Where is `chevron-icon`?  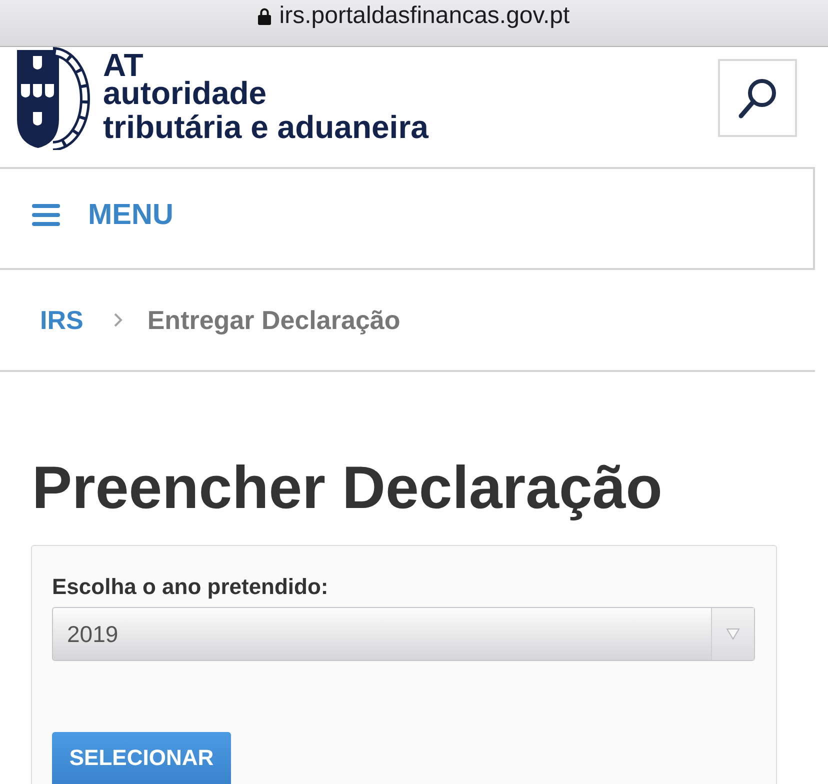
chevron-icon is located at coordinates (118, 320).